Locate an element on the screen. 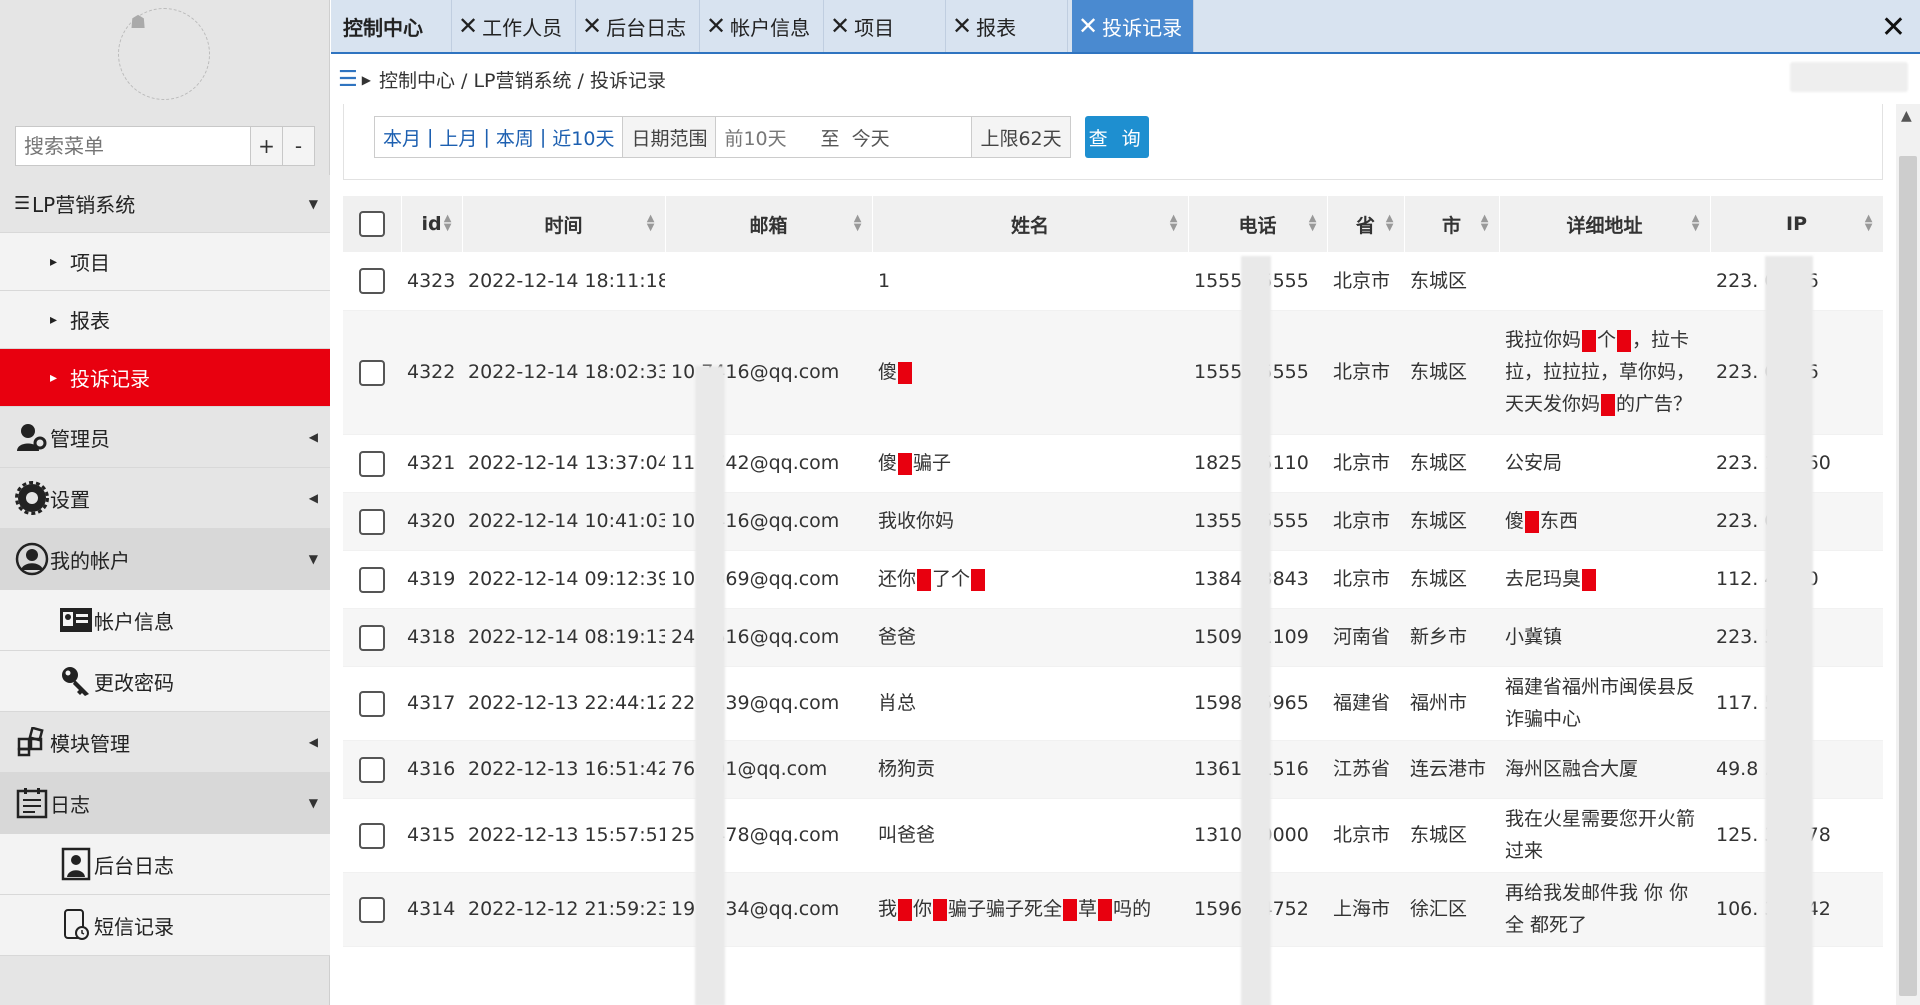 This screenshot has height=1005, width=1920. email-privacy-mask is located at coordinates (710, 685).